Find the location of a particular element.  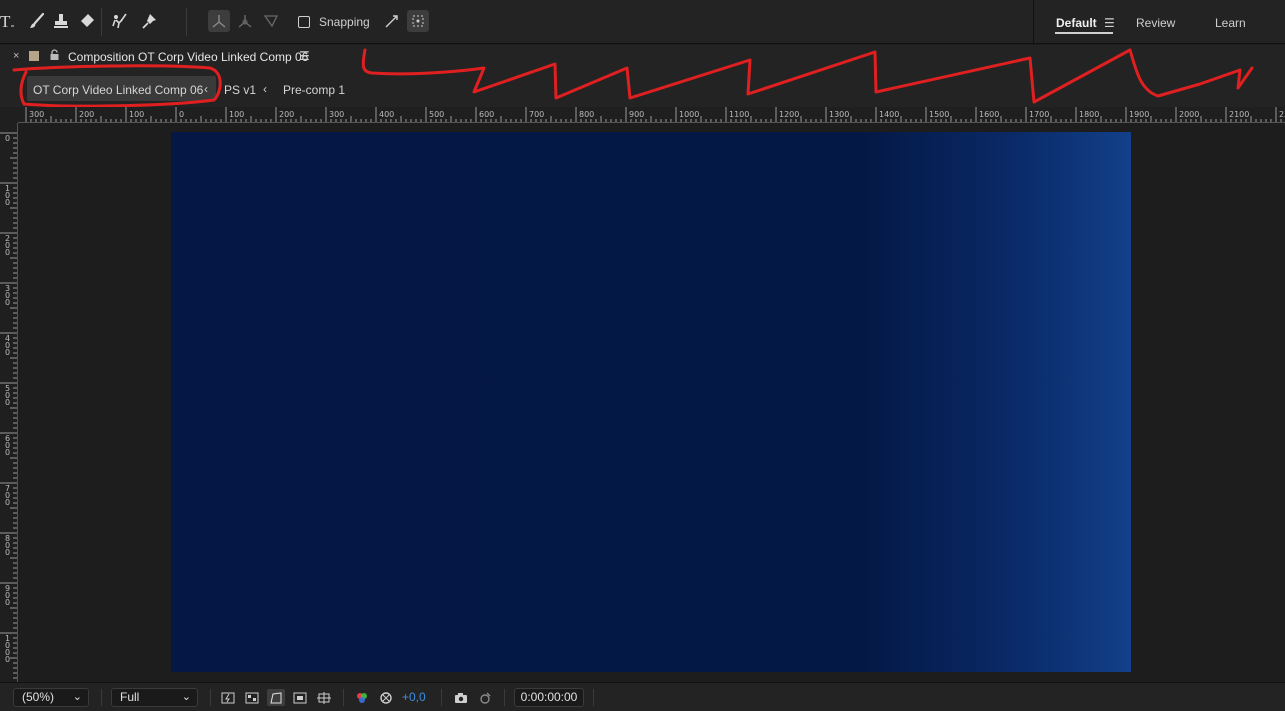

lock-icon is located at coordinates (54, 55).